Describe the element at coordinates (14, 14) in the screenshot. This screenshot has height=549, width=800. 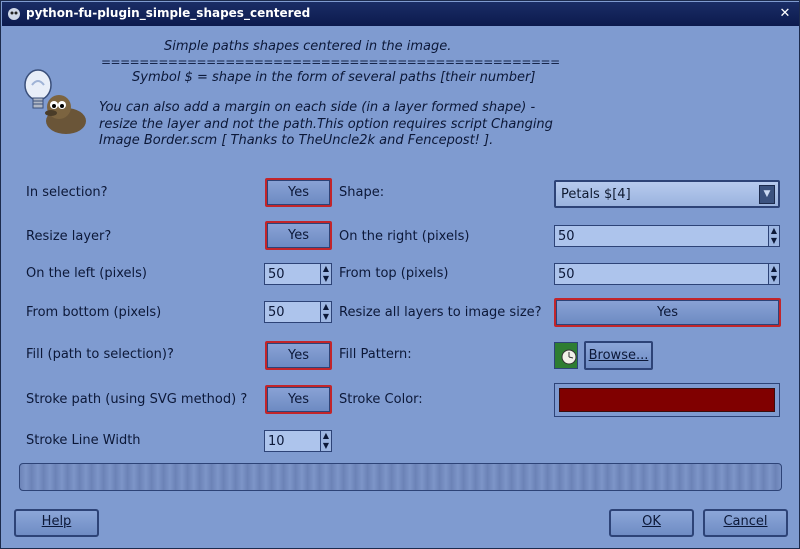
I see `gimp-app-icon` at that location.